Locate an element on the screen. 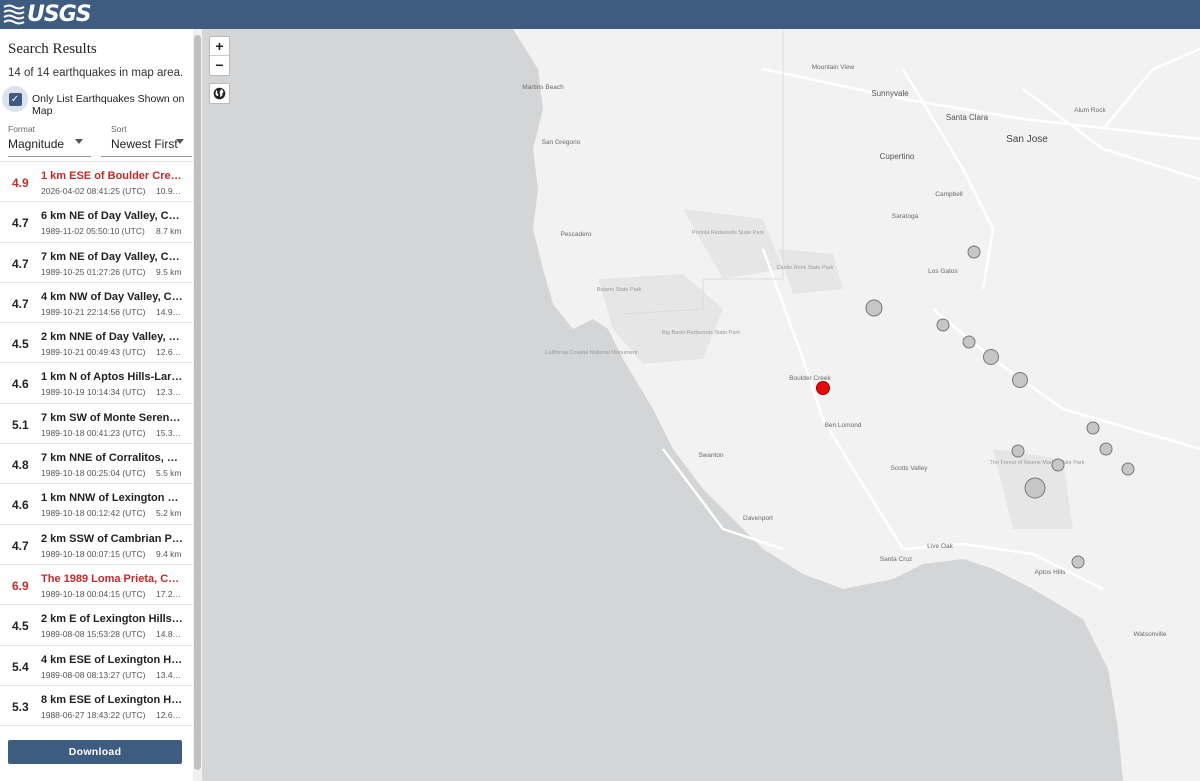 The width and height of the screenshot is (1200, 781). event-depth: 8.7 km is located at coordinates (169, 231).